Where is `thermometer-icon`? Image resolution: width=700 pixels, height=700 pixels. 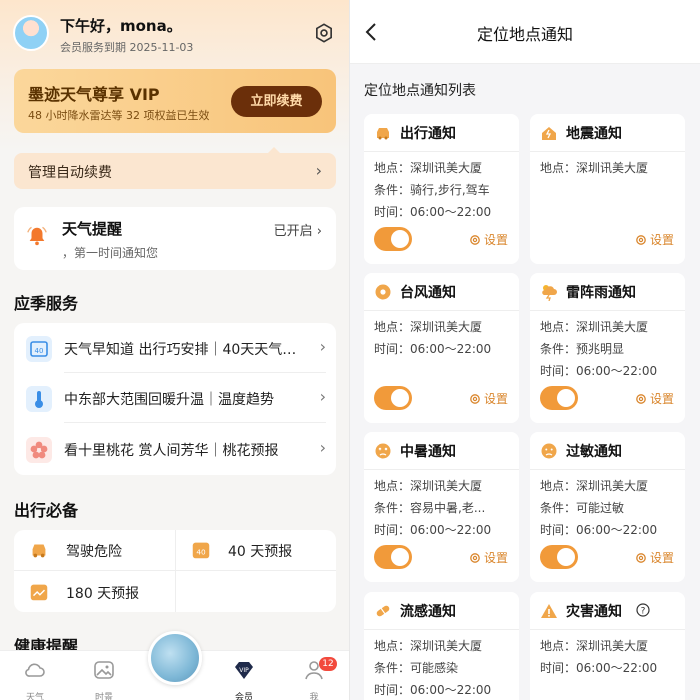
thermometer-icon is located at coordinates (39, 399).